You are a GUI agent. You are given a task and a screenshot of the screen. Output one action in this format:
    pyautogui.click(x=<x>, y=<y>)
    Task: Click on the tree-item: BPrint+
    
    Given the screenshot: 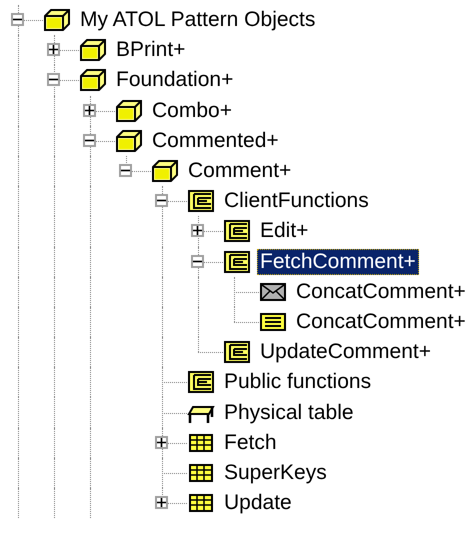 What is the action you would take?
    pyautogui.click(x=150, y=50)
    